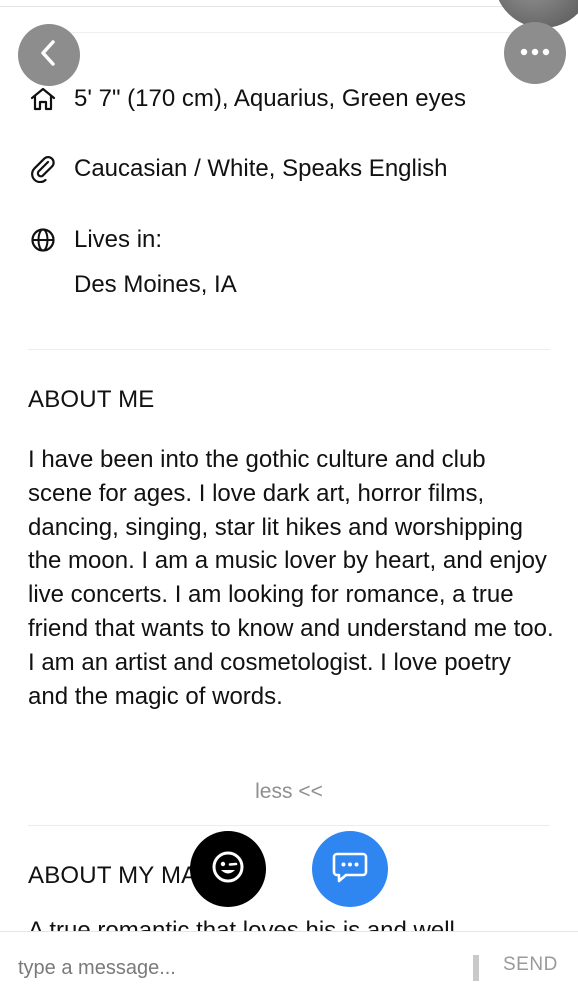 This screenshot has width=578, height=1000. I want to click on top-divider, so click(289, 6).